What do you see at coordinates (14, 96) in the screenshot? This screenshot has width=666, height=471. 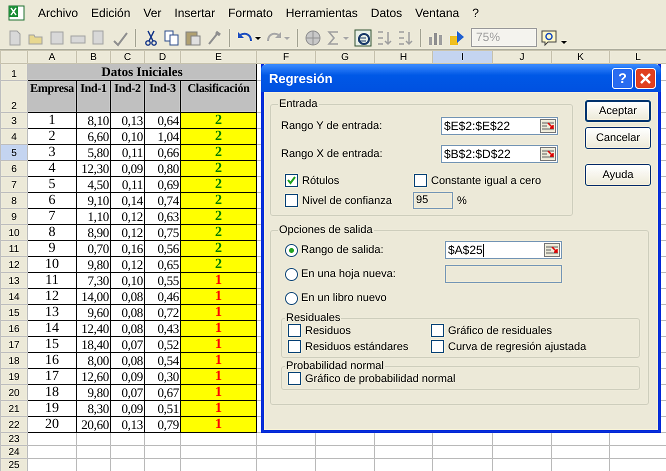 I see `row-header: 2` at bounding box center [14, 96].